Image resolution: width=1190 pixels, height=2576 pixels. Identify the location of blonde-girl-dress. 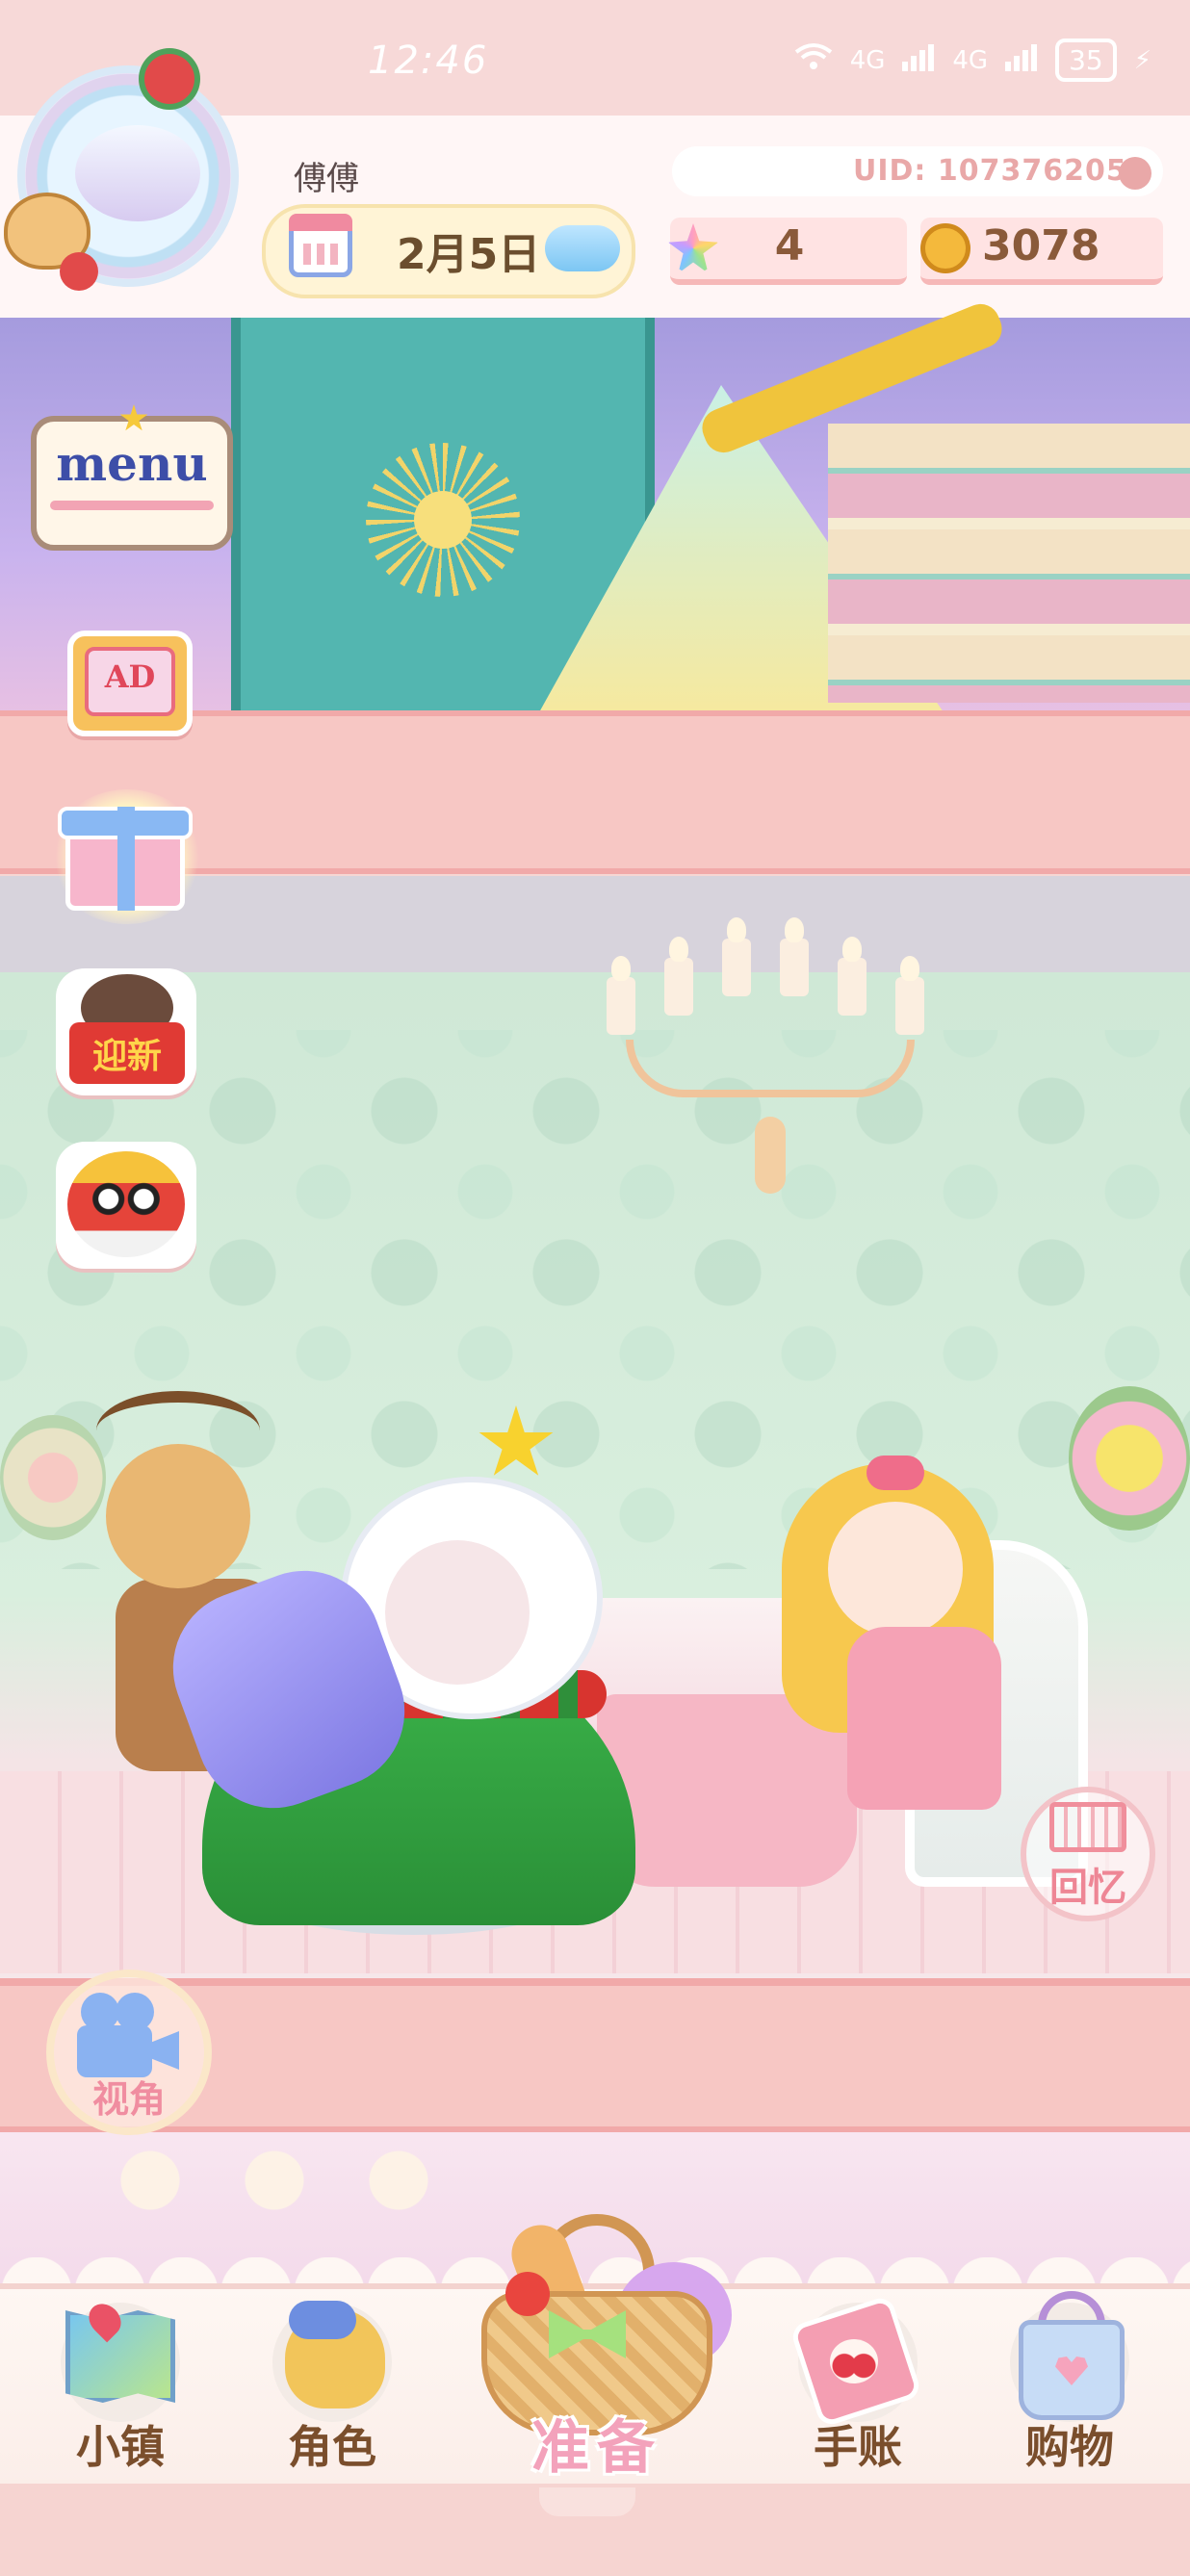
(924, 1719).